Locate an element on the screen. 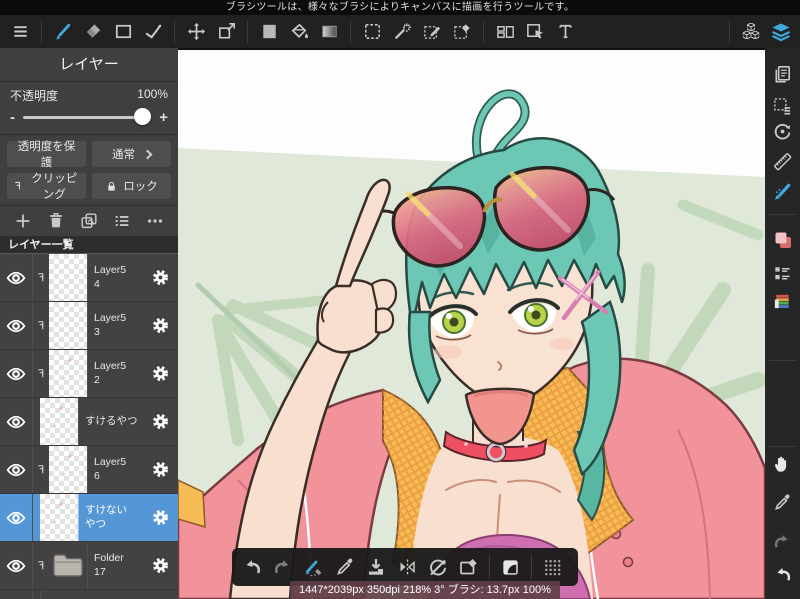 The image size is (800, 599). layer-row: すけるやつ is located at coordinates (89, 422).